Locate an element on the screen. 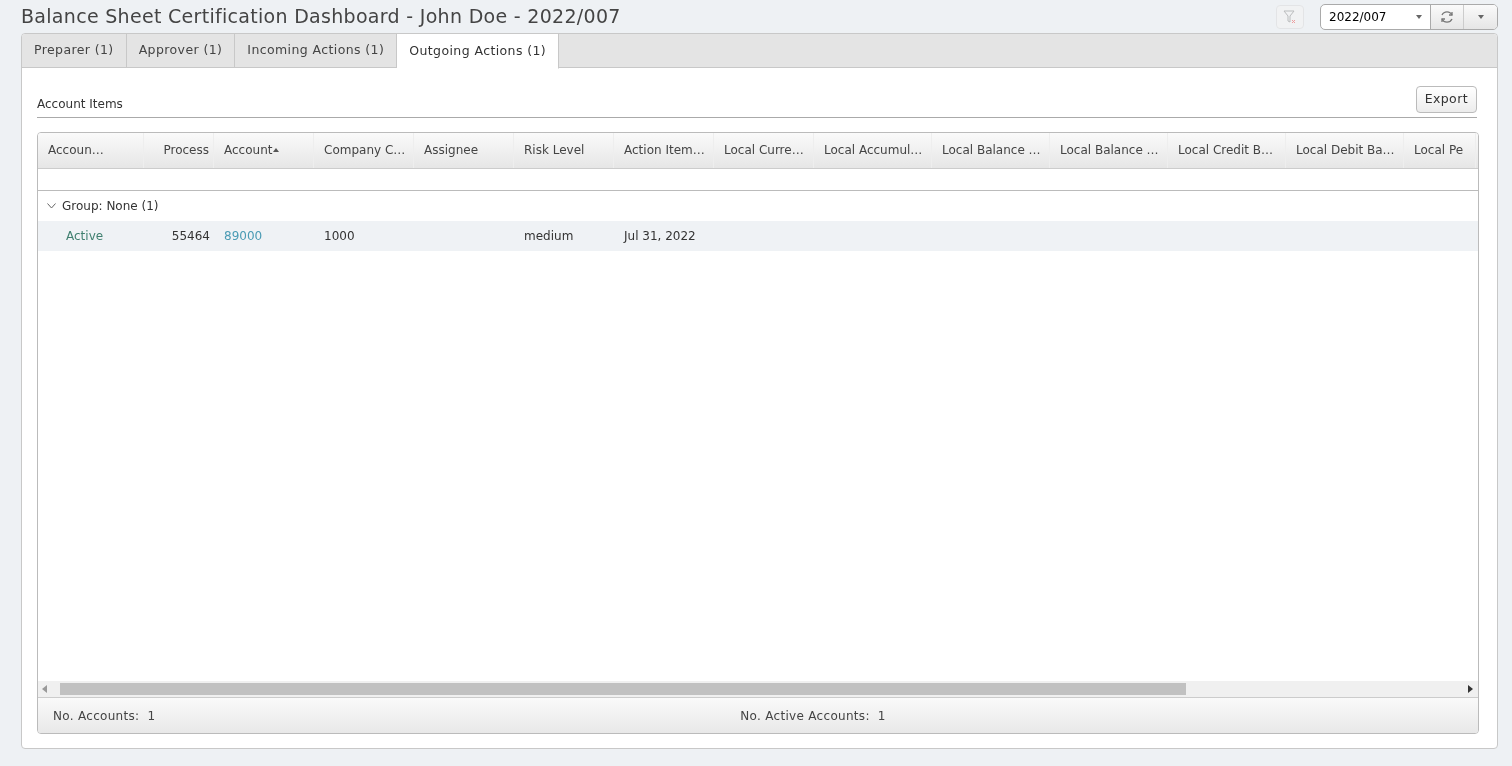 Image resolution: width=1512 pixels, height=766 pixels. column-header: Process is located at coordinates (179, 150).